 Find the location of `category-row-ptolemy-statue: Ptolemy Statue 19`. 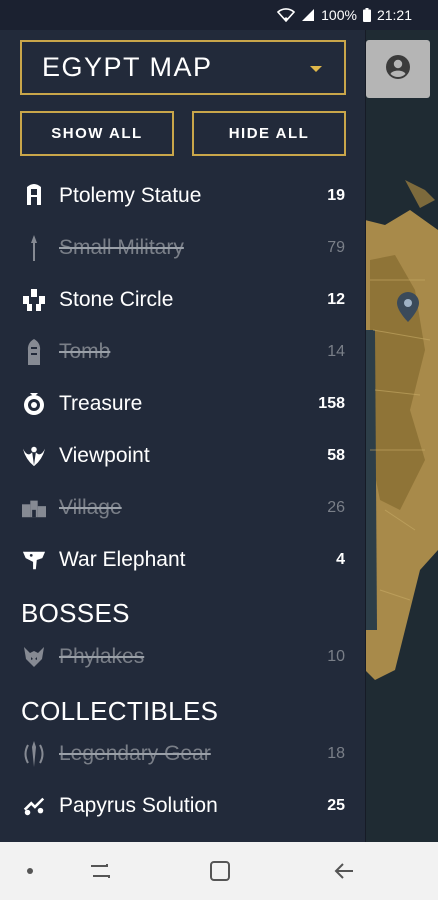

category-row-ptolemy-statue: Ptolemy Statue 19 is located at coordinates (183, 196).